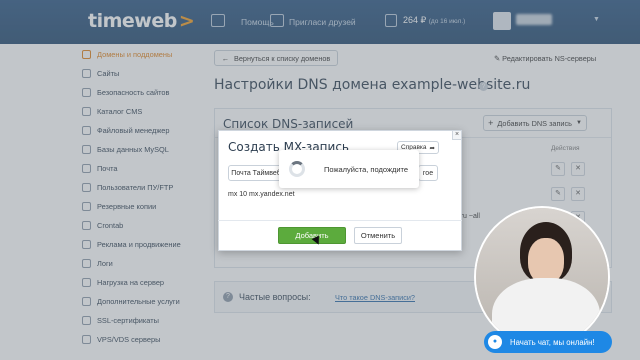 This screenshot has width=640, height=360. What do you see at coordinates (261, 194) in the screenshot?
I see `mx-record-text: mx 10 mx.yandex.net` at bounding box center [261, 194].